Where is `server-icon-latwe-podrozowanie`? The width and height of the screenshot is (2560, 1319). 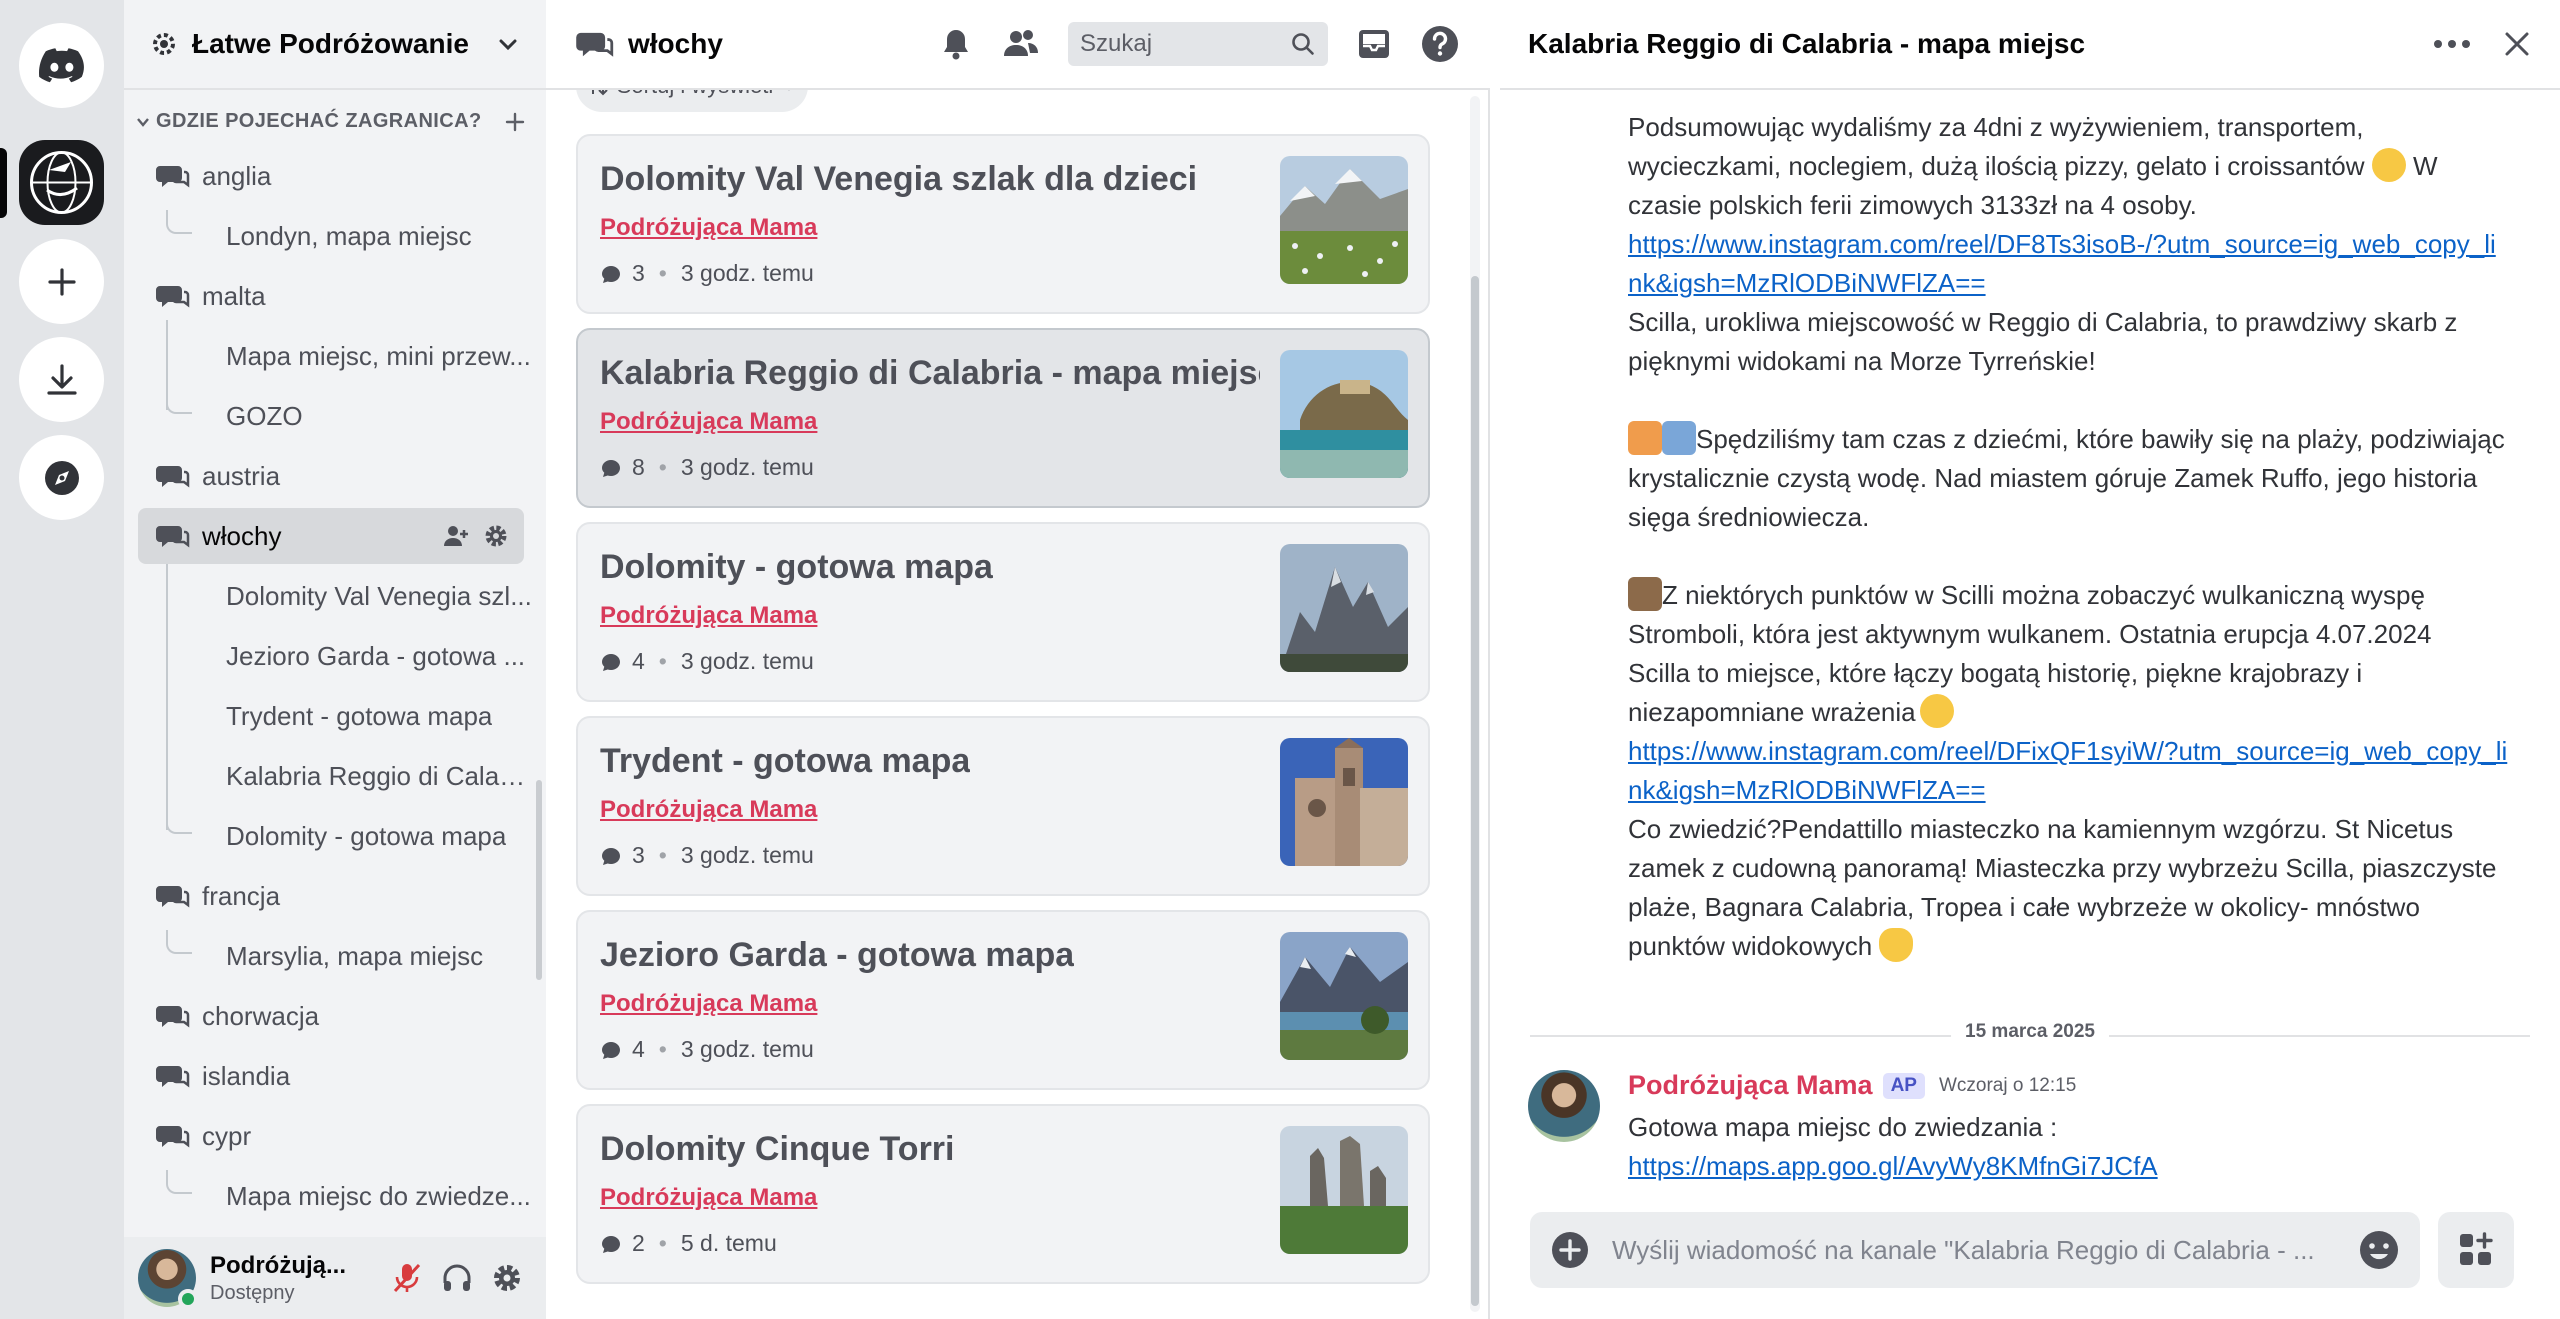
server-icon-latwe-podrozowanie is located at coordinates (61, 182).